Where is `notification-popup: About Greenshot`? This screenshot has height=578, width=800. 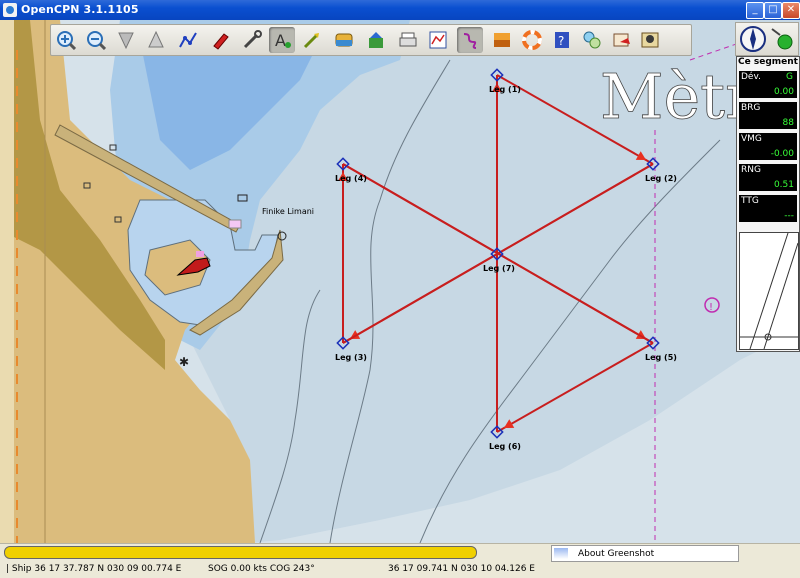
notification-popup: About Greenshot is located at coordinates (645, 553).